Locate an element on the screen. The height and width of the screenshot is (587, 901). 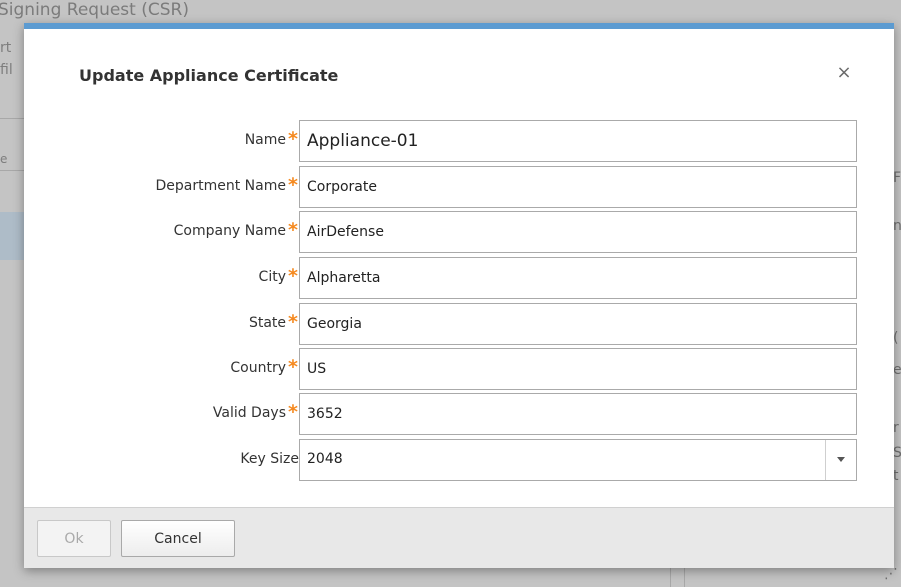
form-row-state: State * is located at coordinates (459, 324).